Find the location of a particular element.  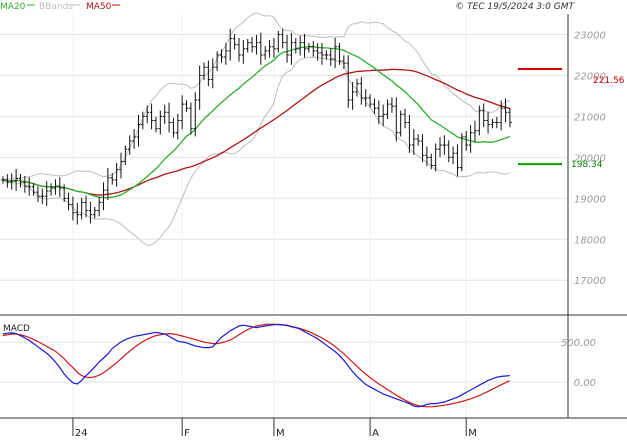

macd-y-tick-label: 0.00 is located at coordinates (585, 383).